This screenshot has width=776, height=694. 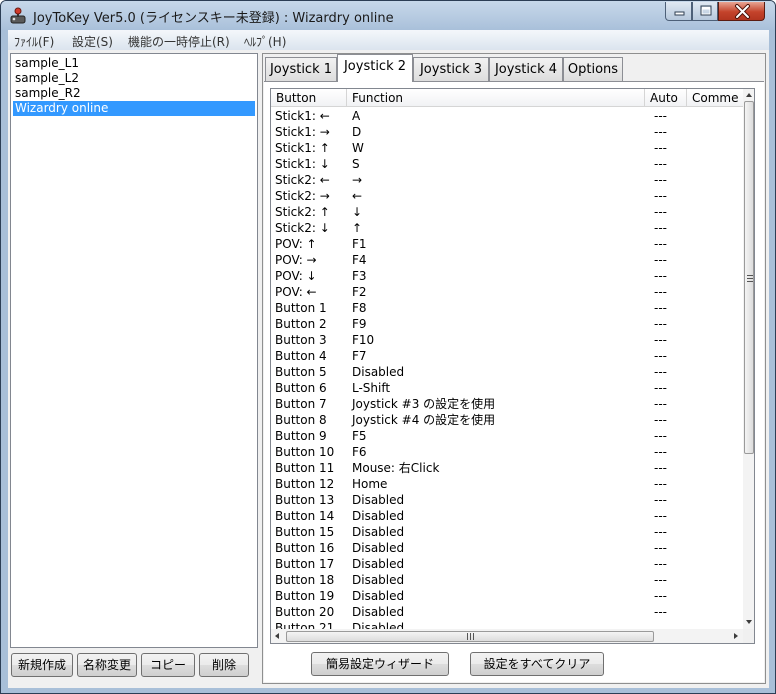 What do you see at coordinates (507, 516) in the screenshot?
I see `table-row: Button 14 Disabled ---` at bounding box center [507, 516].